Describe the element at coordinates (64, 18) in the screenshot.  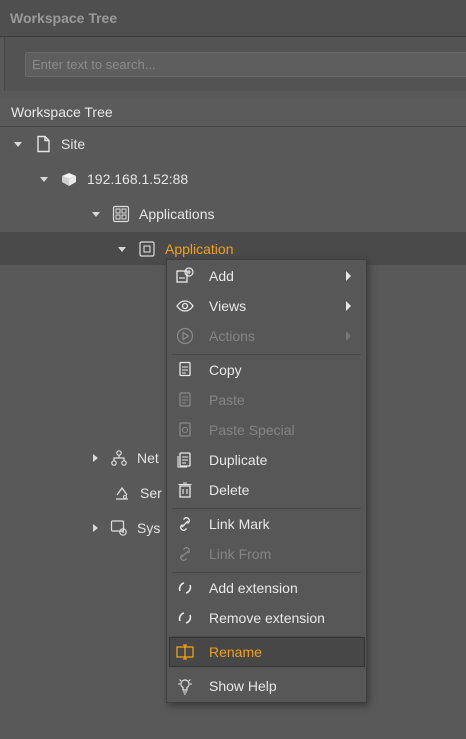
I see `panel-title: Workspace Tree` at that location.